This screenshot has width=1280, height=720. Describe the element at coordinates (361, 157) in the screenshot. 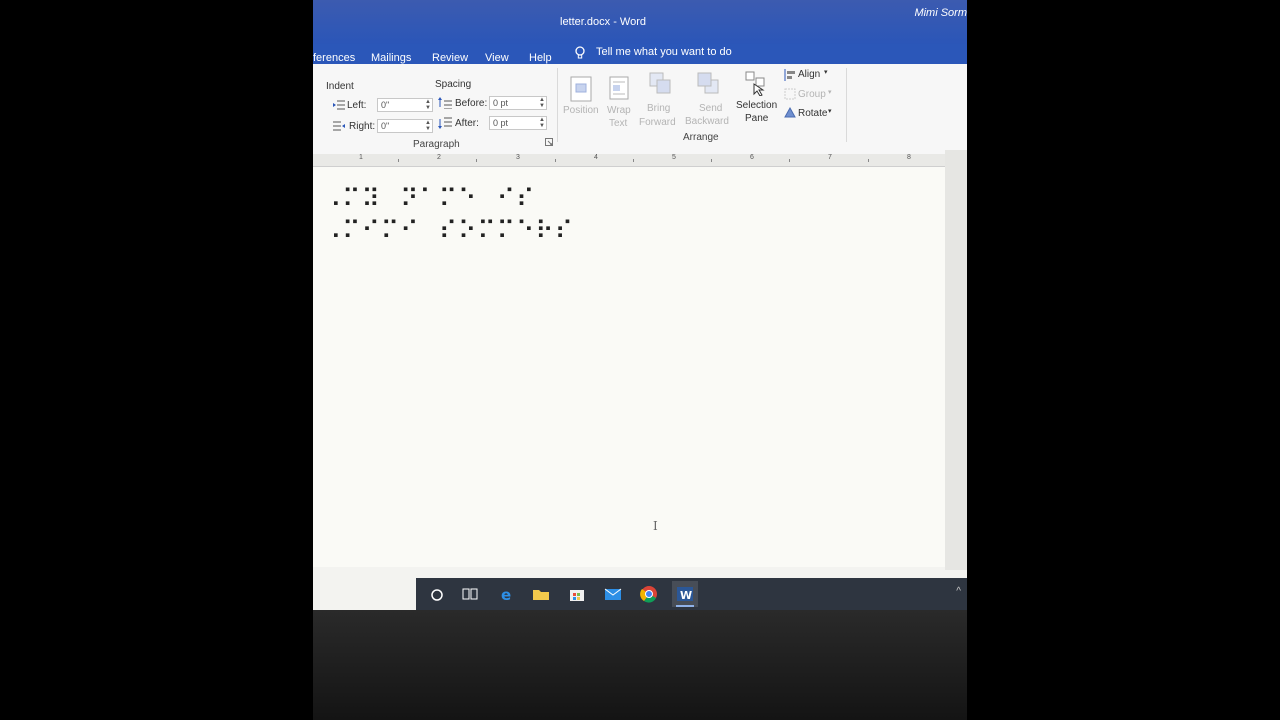

I see `ruler-number: 1` at that location.